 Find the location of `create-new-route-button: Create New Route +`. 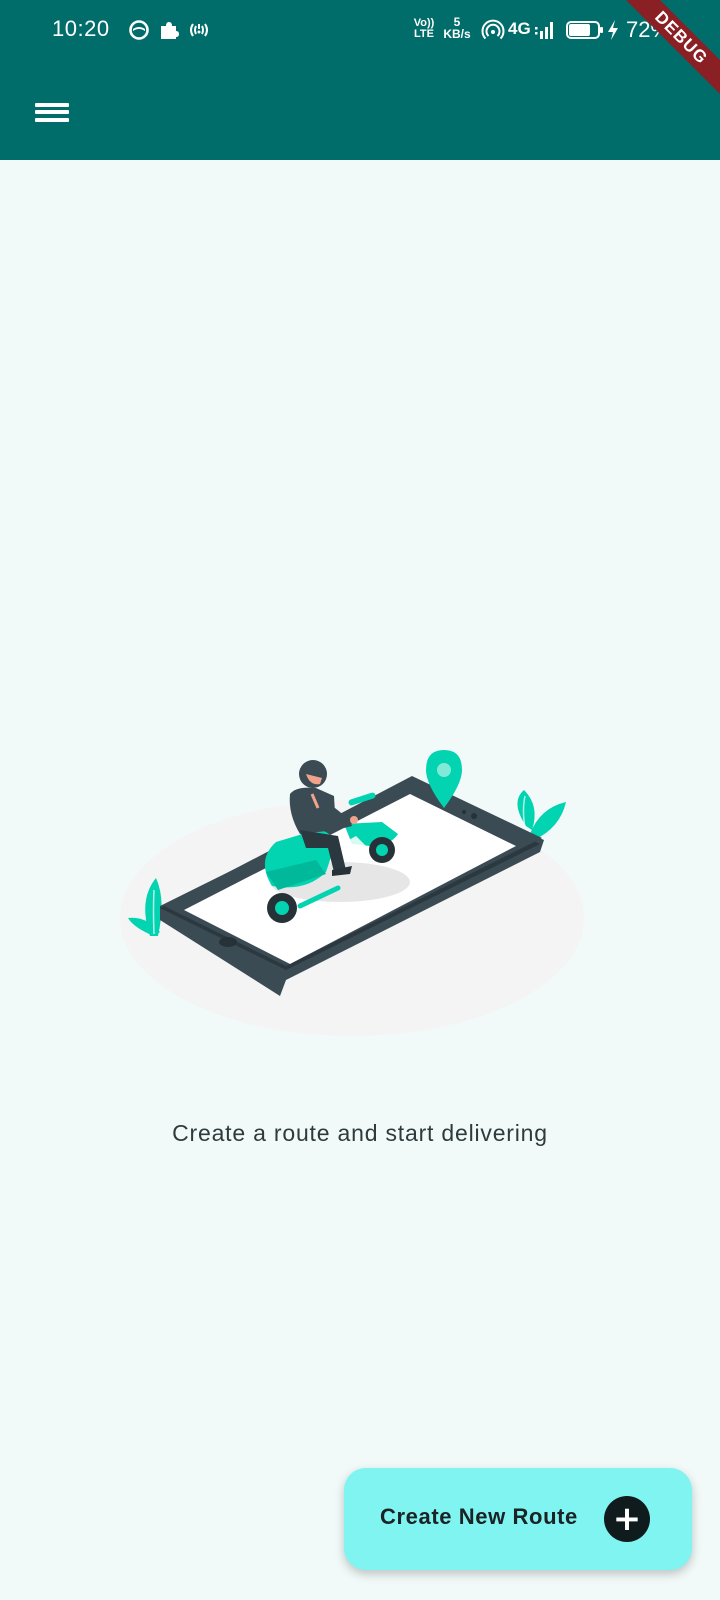

create-new-route-button: Create New Route + is located at coordinates (518, 1519).